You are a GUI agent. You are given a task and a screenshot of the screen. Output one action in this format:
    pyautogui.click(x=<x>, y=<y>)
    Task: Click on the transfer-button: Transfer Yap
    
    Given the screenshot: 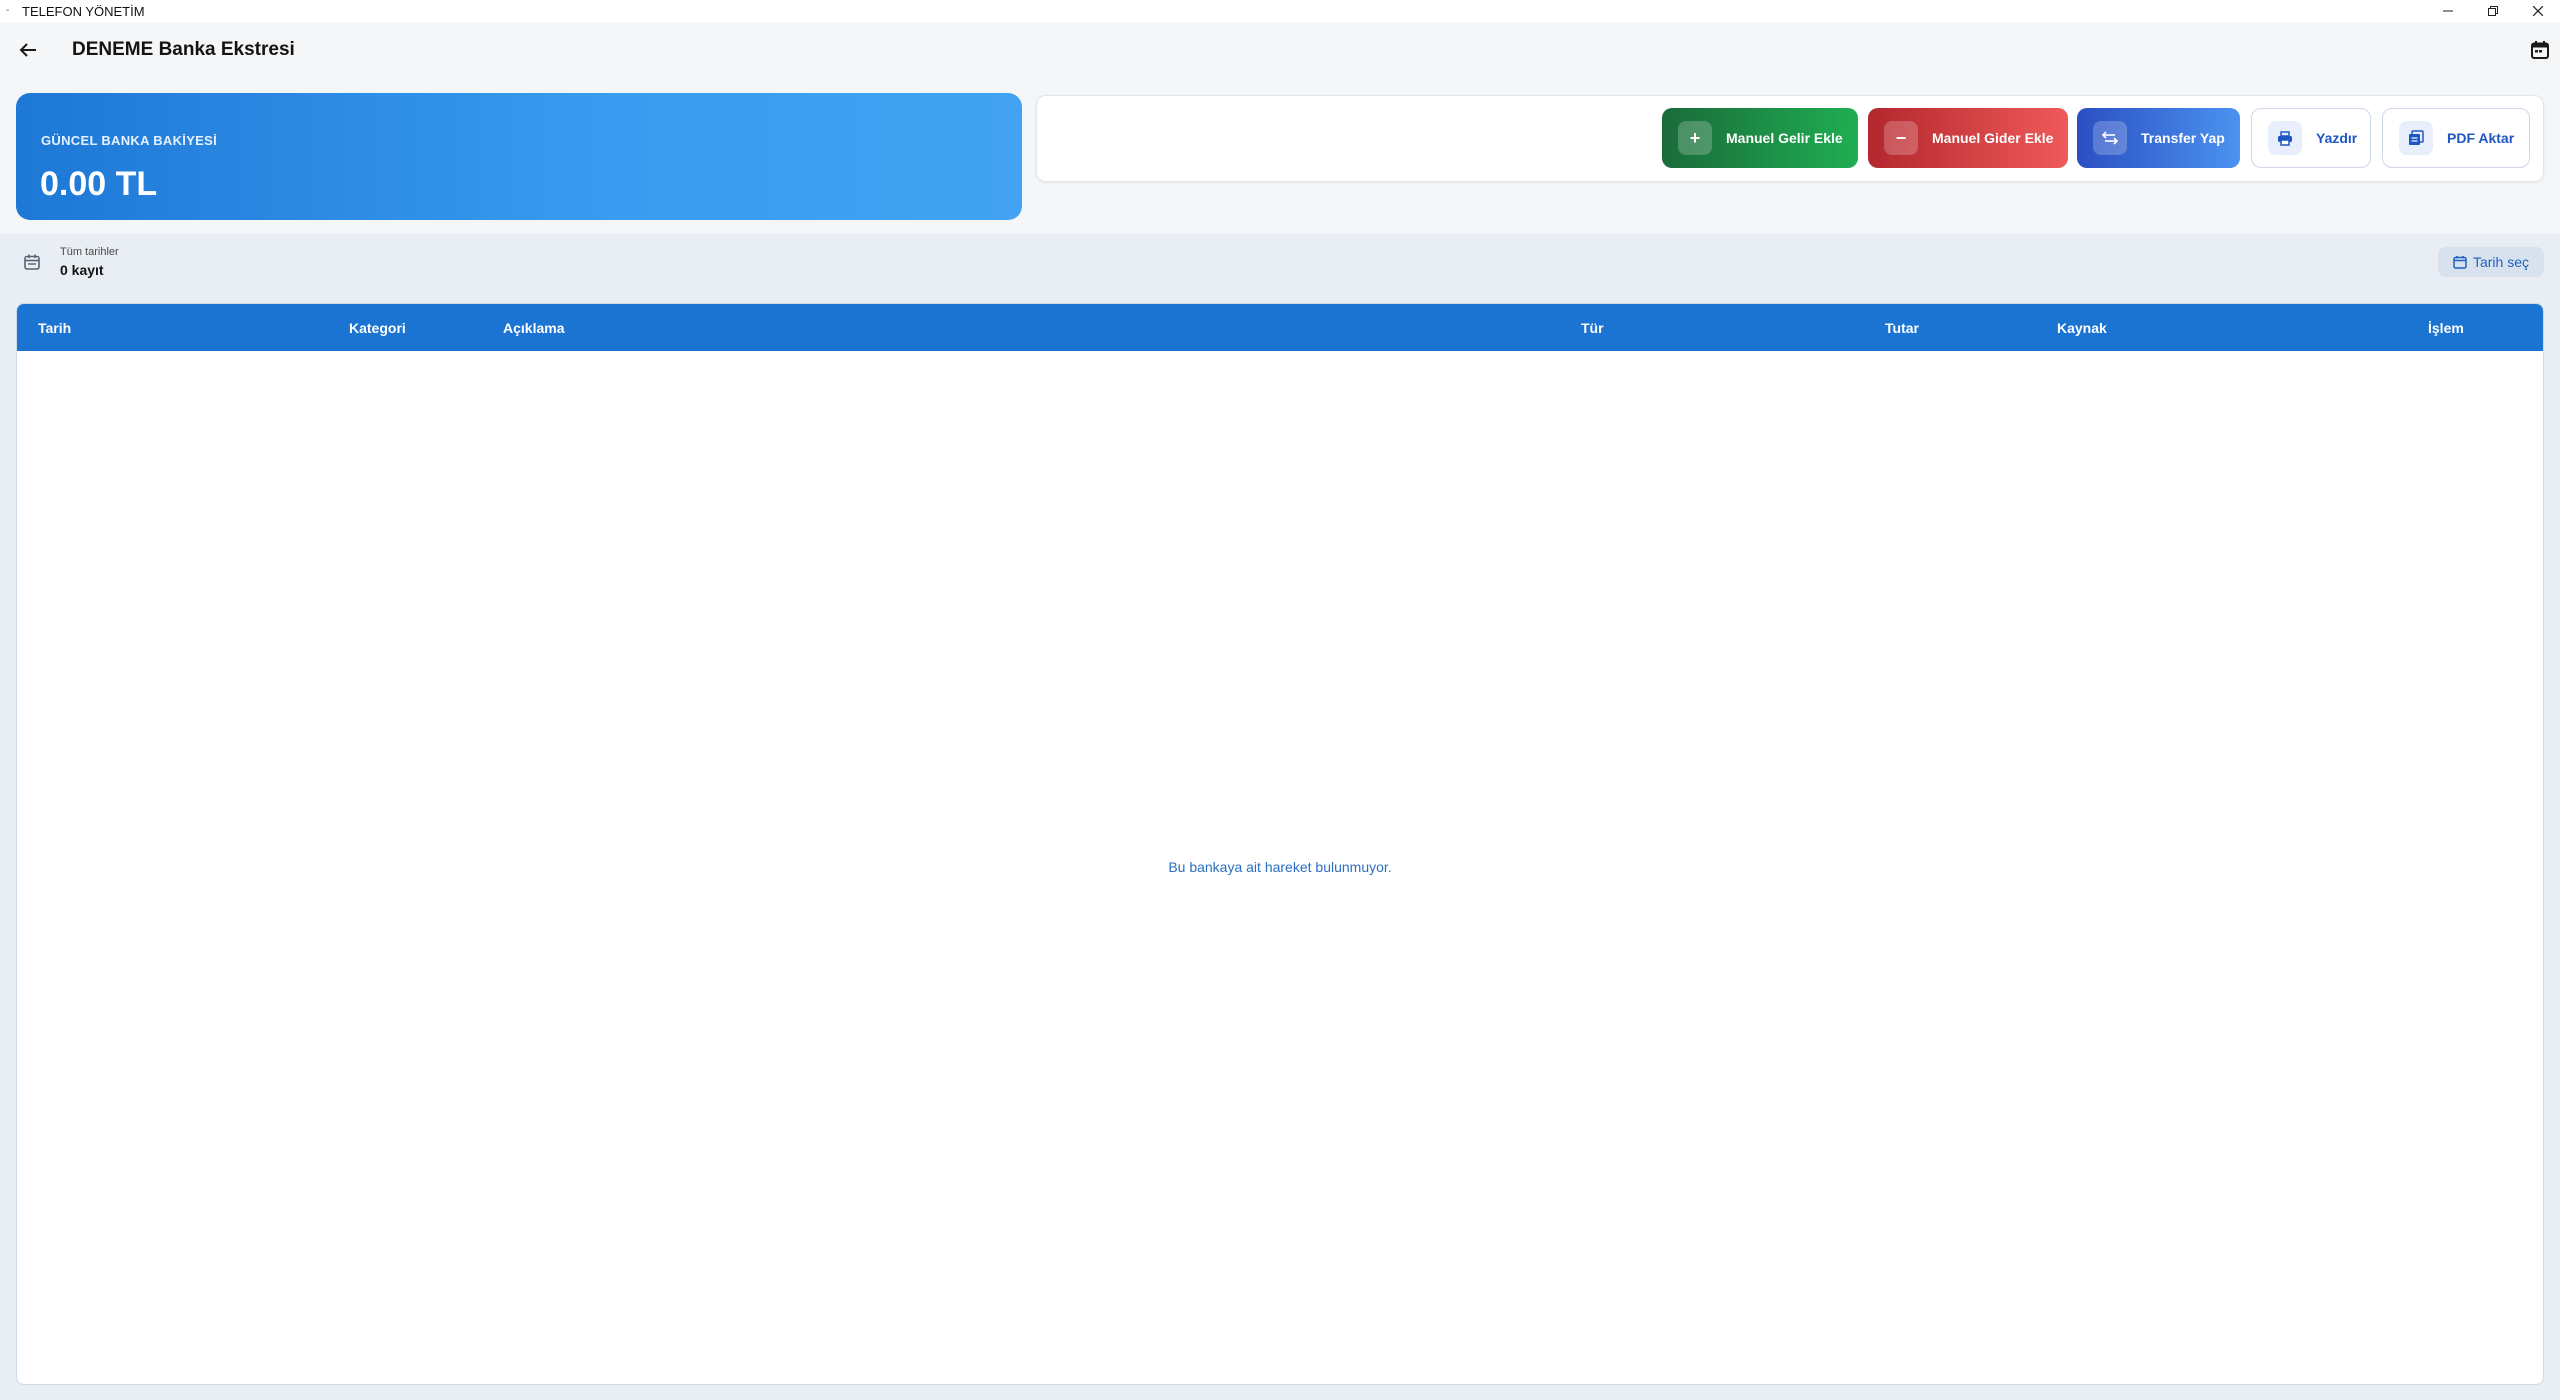 What is the action you would take?
    pyautogui.click(x=2158, y=138)
    